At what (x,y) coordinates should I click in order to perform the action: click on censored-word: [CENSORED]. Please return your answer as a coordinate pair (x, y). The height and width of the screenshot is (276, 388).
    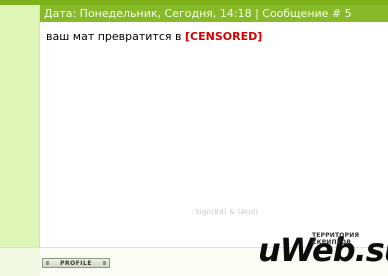
    Looking at the image, I should click on (224, 36).